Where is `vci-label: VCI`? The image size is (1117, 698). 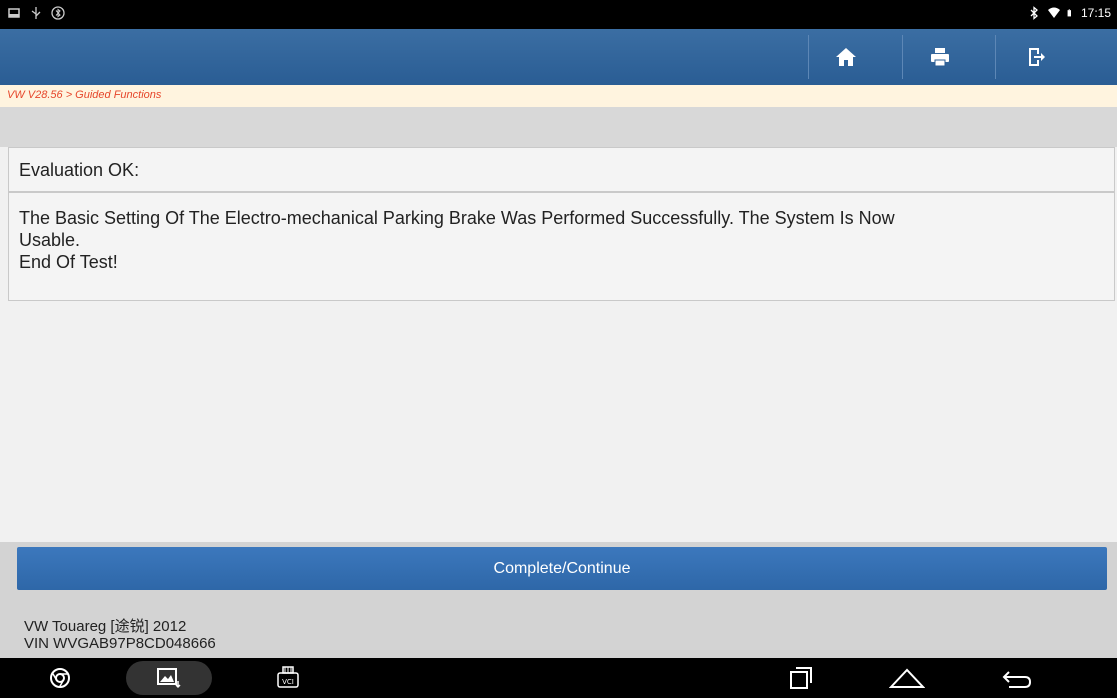 vci-label: VCI is located at coordinates (288, 682).